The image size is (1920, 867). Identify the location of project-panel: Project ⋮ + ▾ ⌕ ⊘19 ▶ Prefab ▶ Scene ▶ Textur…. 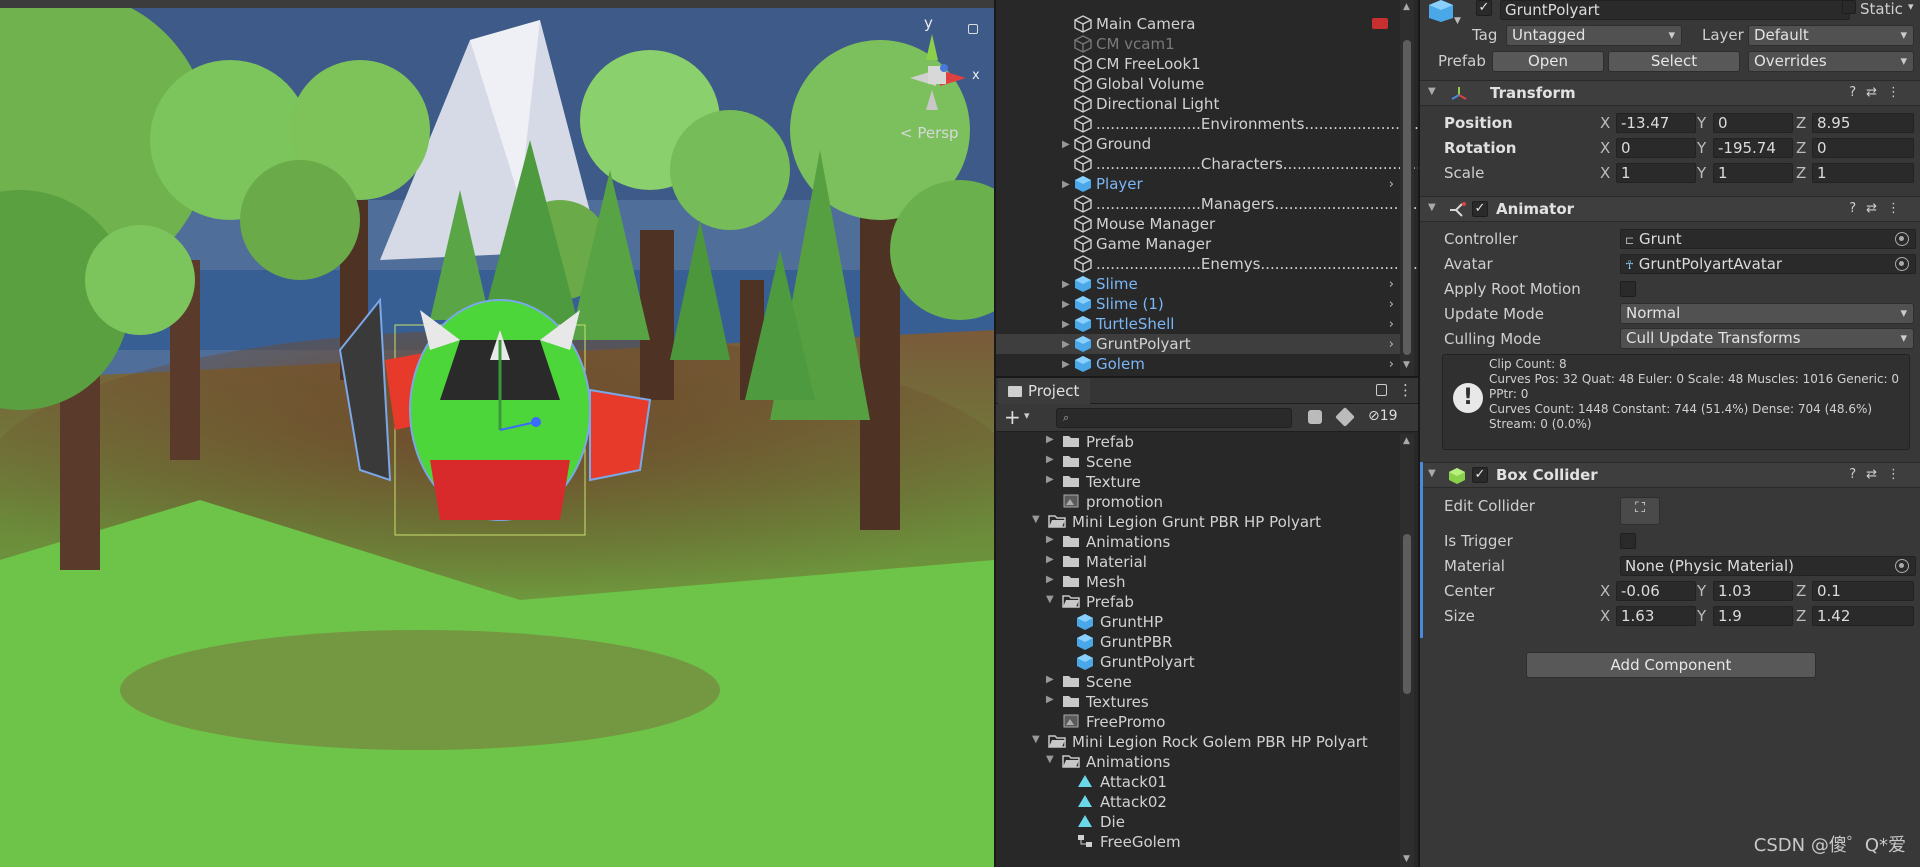
(1207, 621).